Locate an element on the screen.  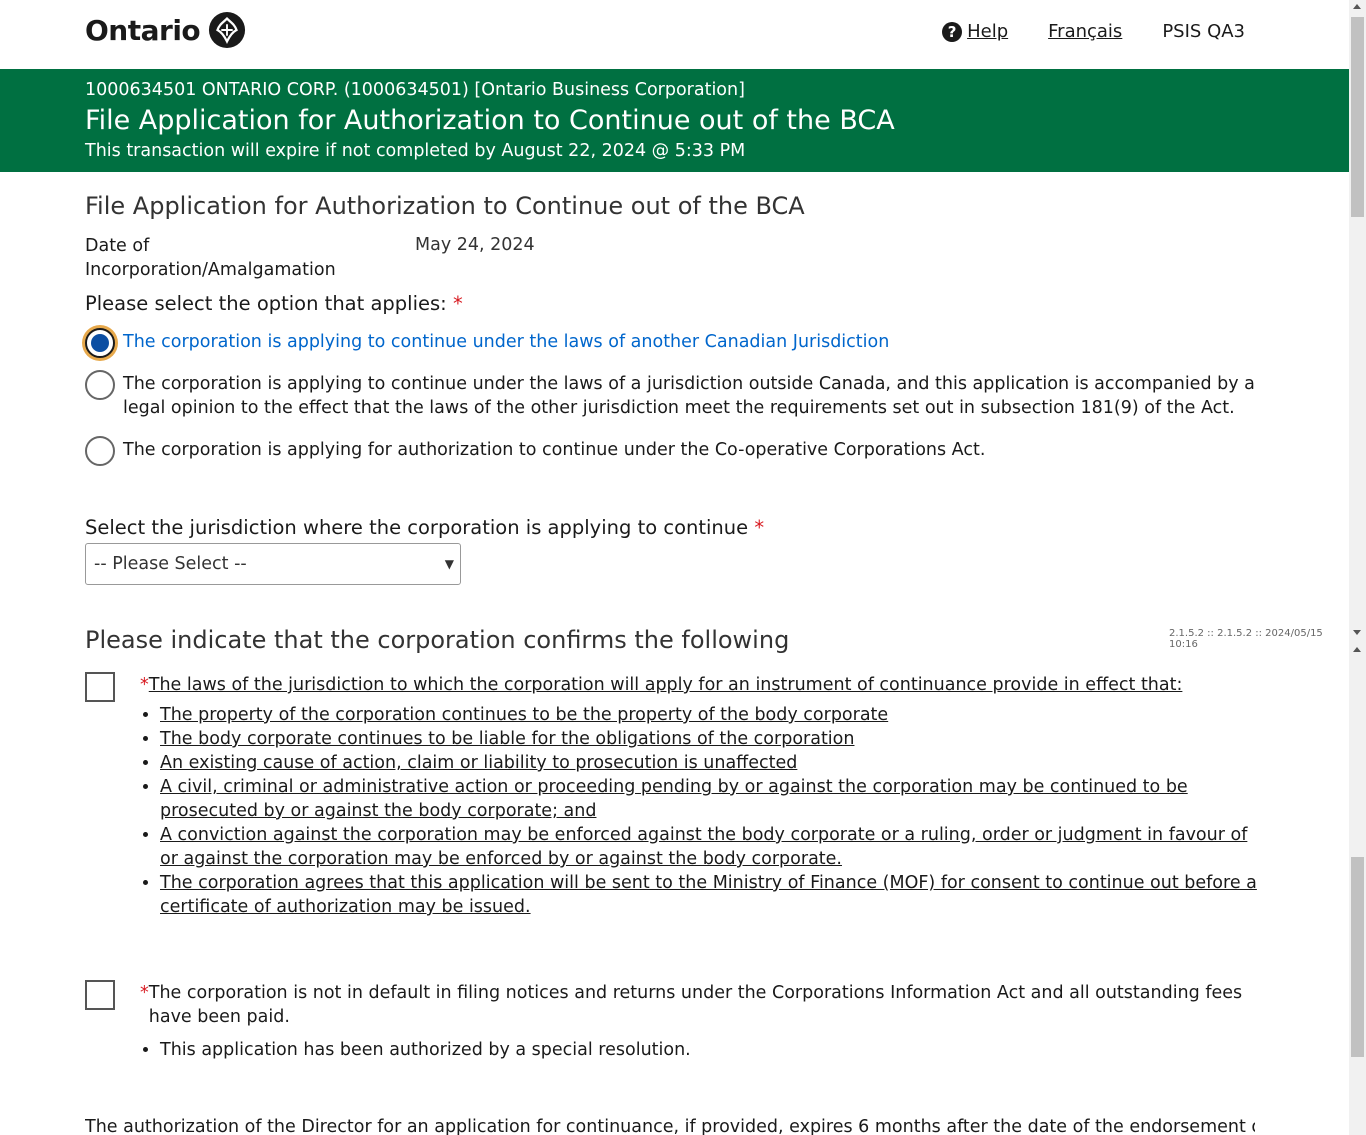
option-label-text: Please select the option that applies: is located at coordinates (266, 303).